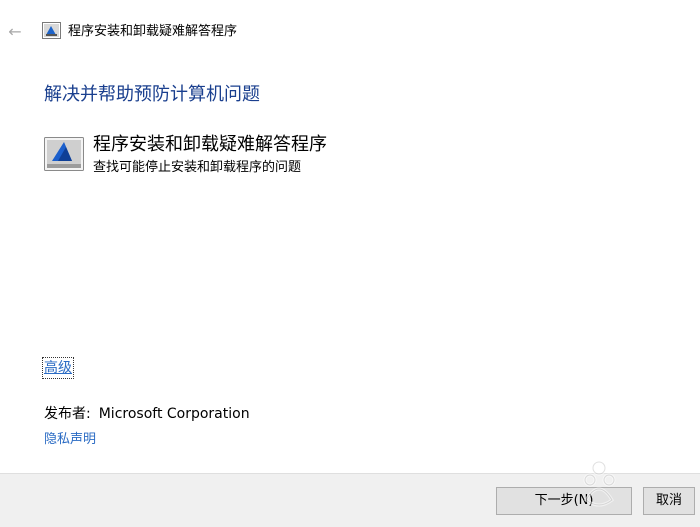 This screenshot has height=527, width=700. What do you see at coordinates (15, 32) in the screenshot?
I see `back-arrow-icon: ←` at bounding box center [15, 32].